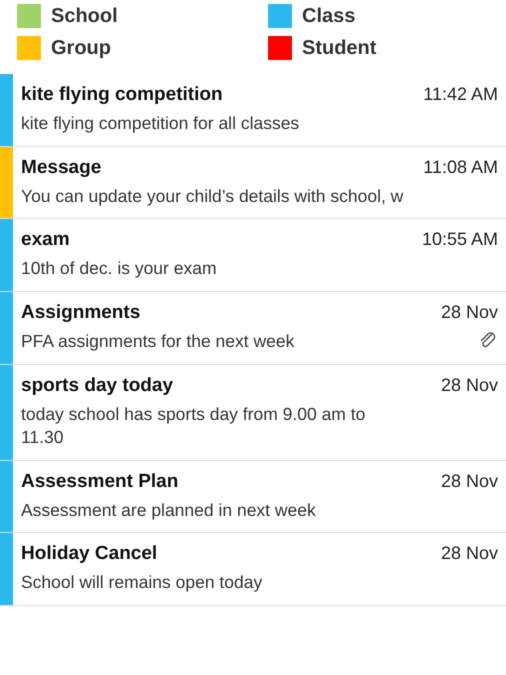 The width and height of the screenshot is (506, 675). Describe the element at coordinates (160, 123) in the screenshot. I see `message-body: kite flying competition for all classes` at that location.